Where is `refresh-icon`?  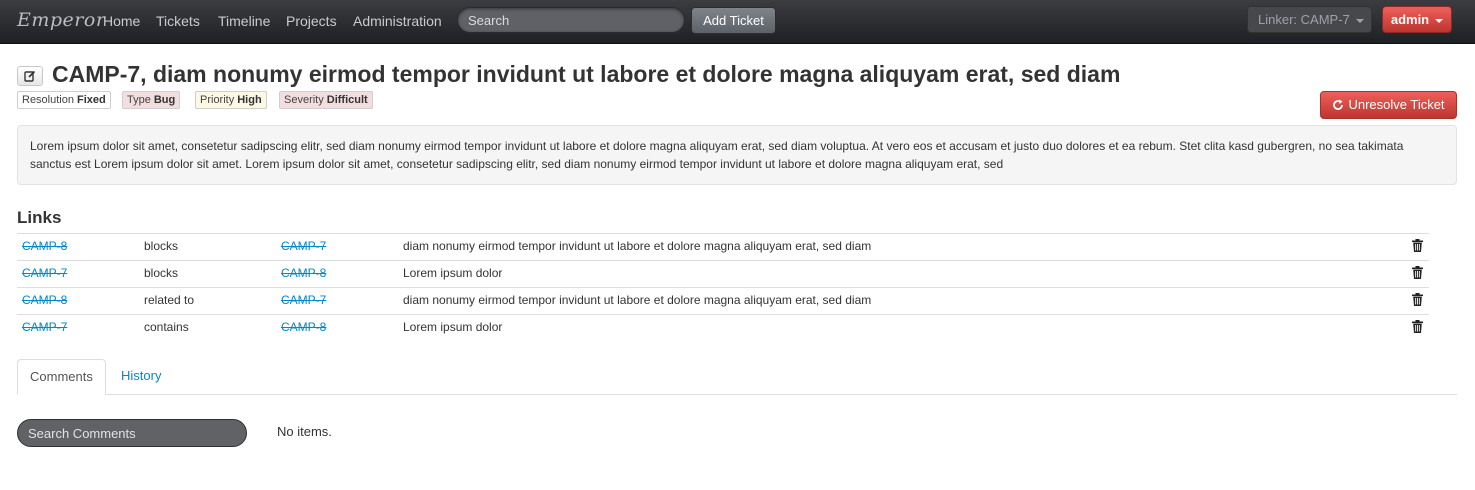
refresh-icon is located at coordinates (1338, 104).